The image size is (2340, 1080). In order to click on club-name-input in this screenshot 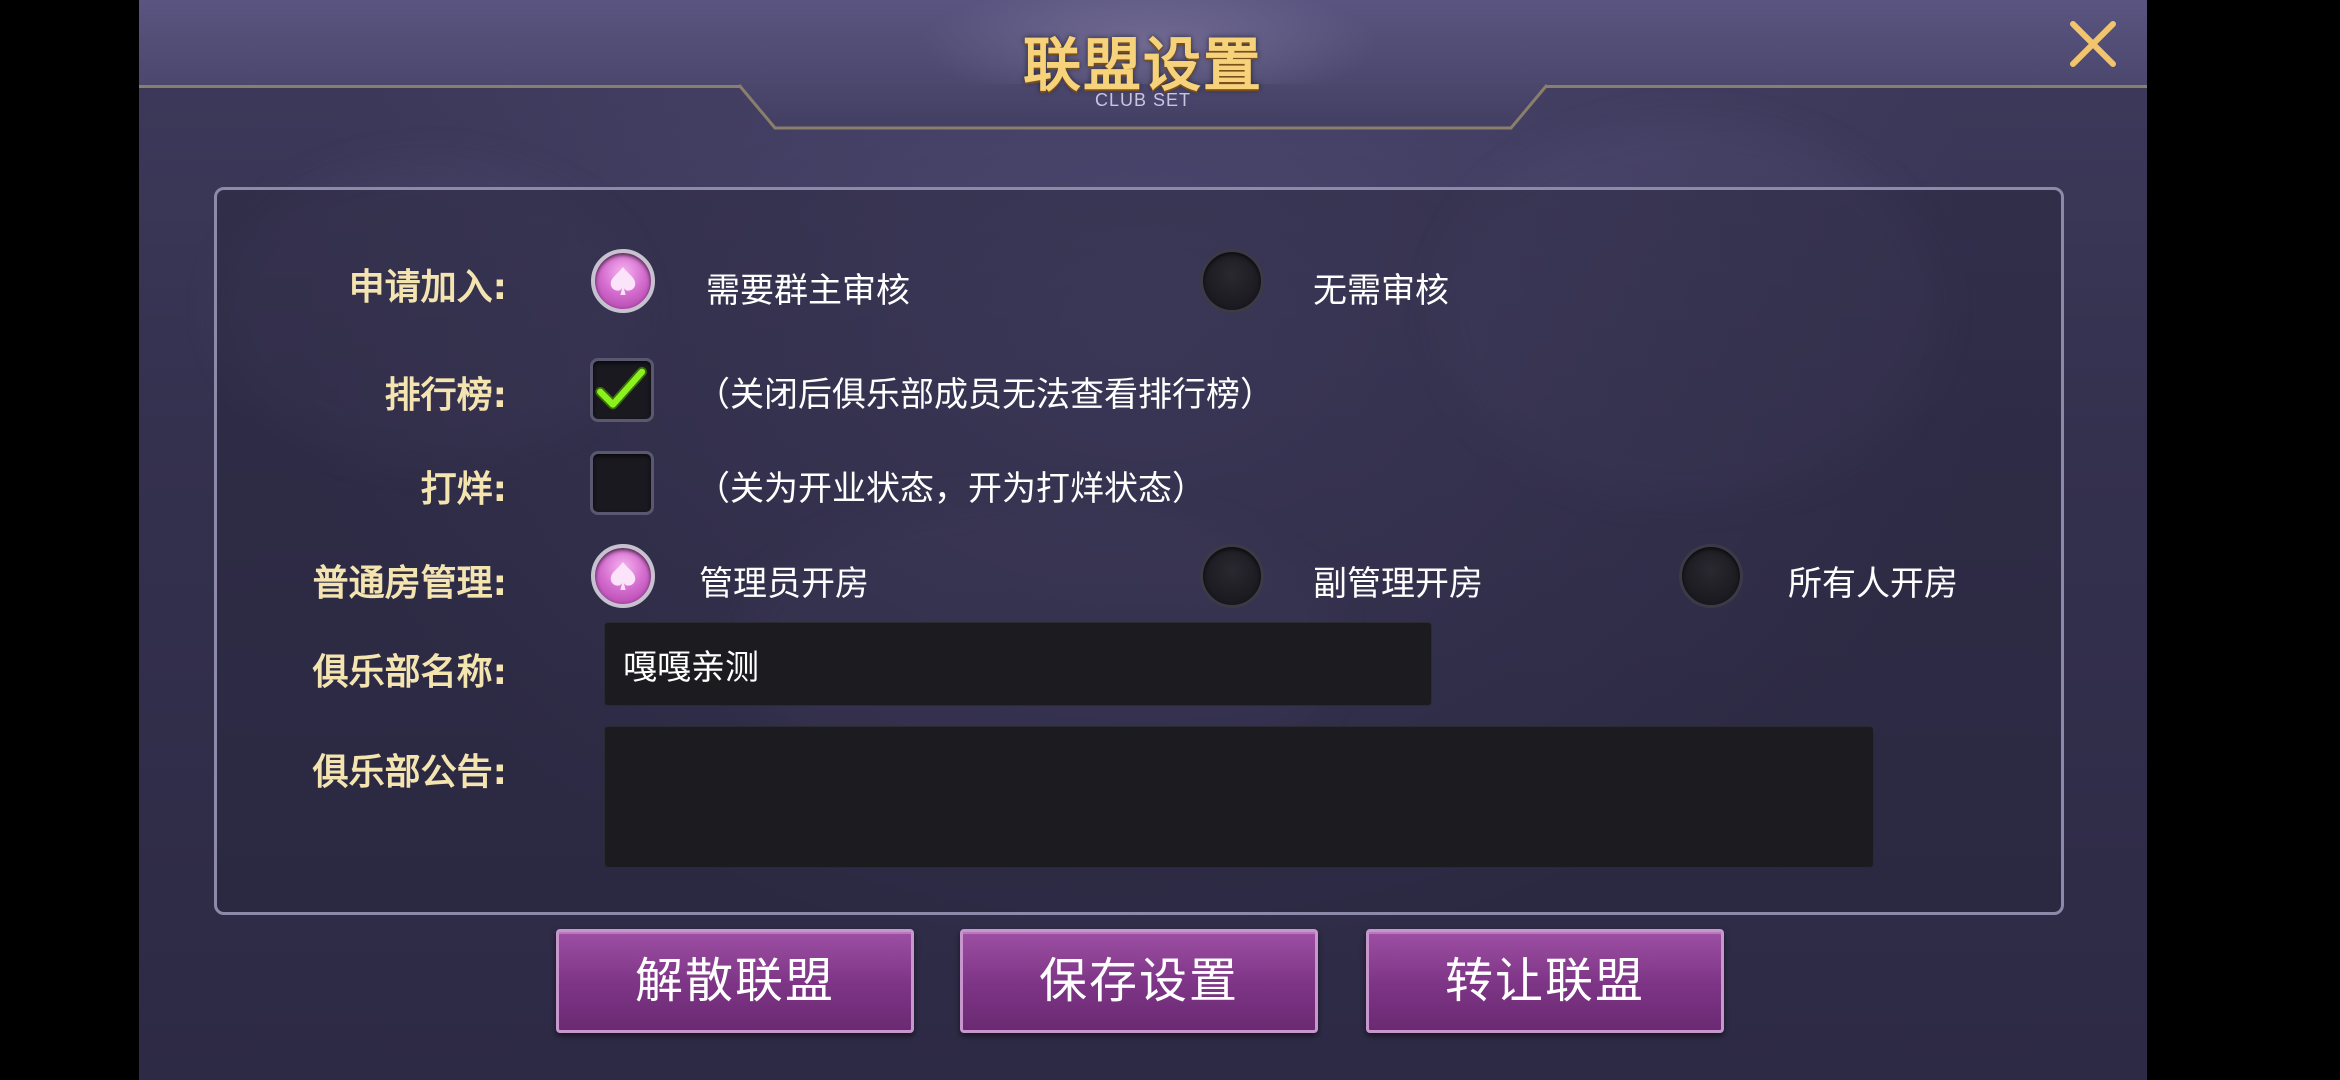, I will do `click(1018, 664)`.